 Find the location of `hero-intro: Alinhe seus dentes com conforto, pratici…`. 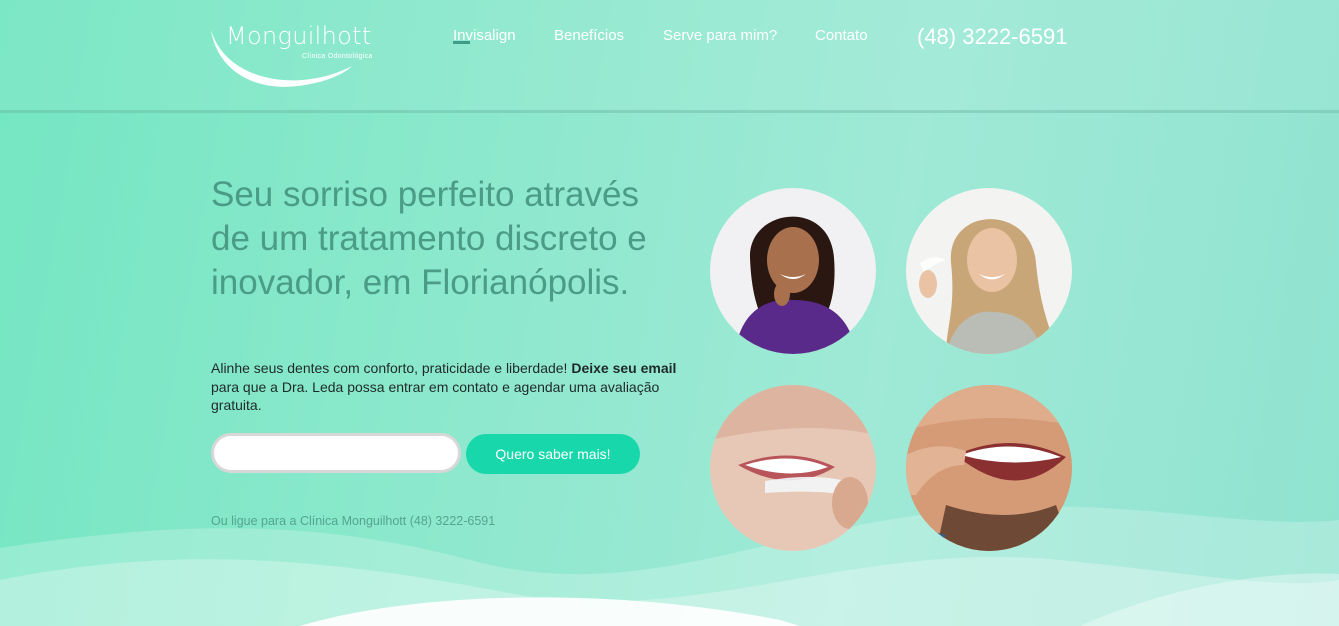

hero-intro: Alinhe seus dentes com conforto, pratici… is located at coordinates (446, 387).